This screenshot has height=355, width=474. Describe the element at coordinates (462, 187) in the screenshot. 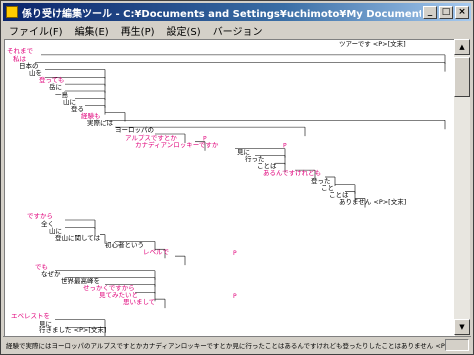

I see `vertical-scrollbar: ▲ ▼` at that location.